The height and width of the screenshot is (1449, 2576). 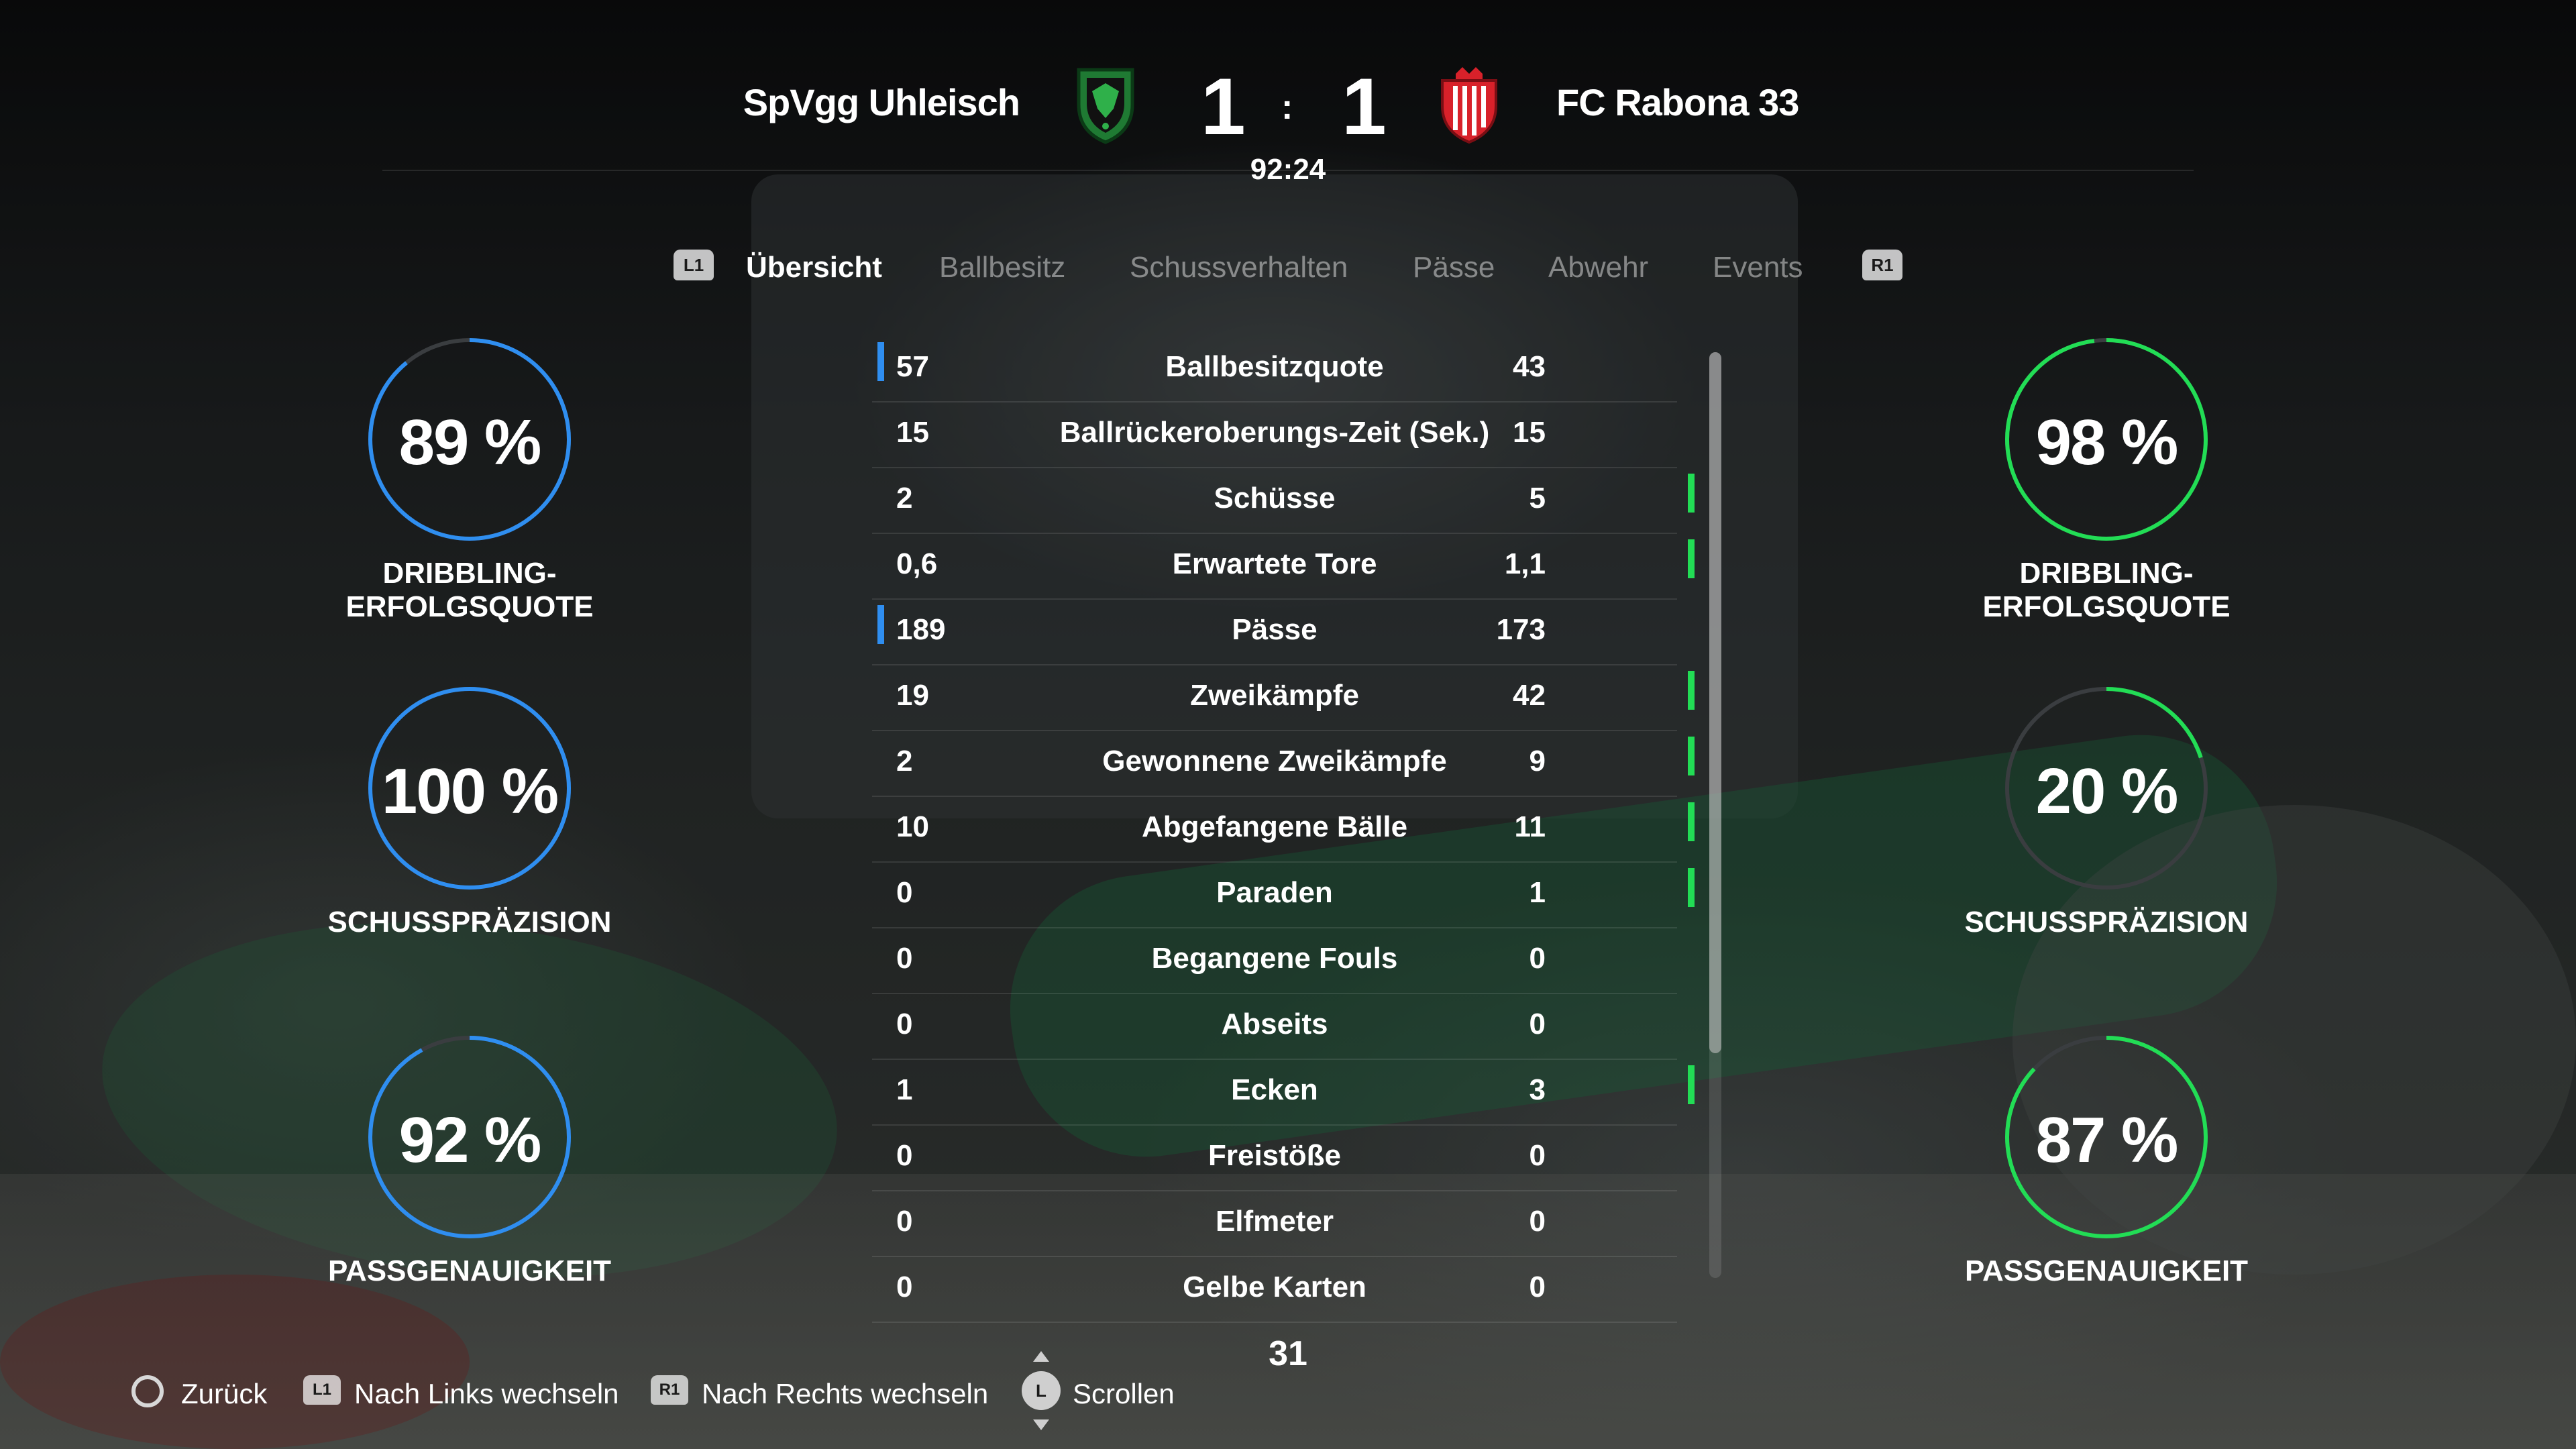 What do you see at coordinates (470, 1140) in the screenshot?
I see `home-pass-accuracy-value: 92 %` at bounding box center [470, 1140].